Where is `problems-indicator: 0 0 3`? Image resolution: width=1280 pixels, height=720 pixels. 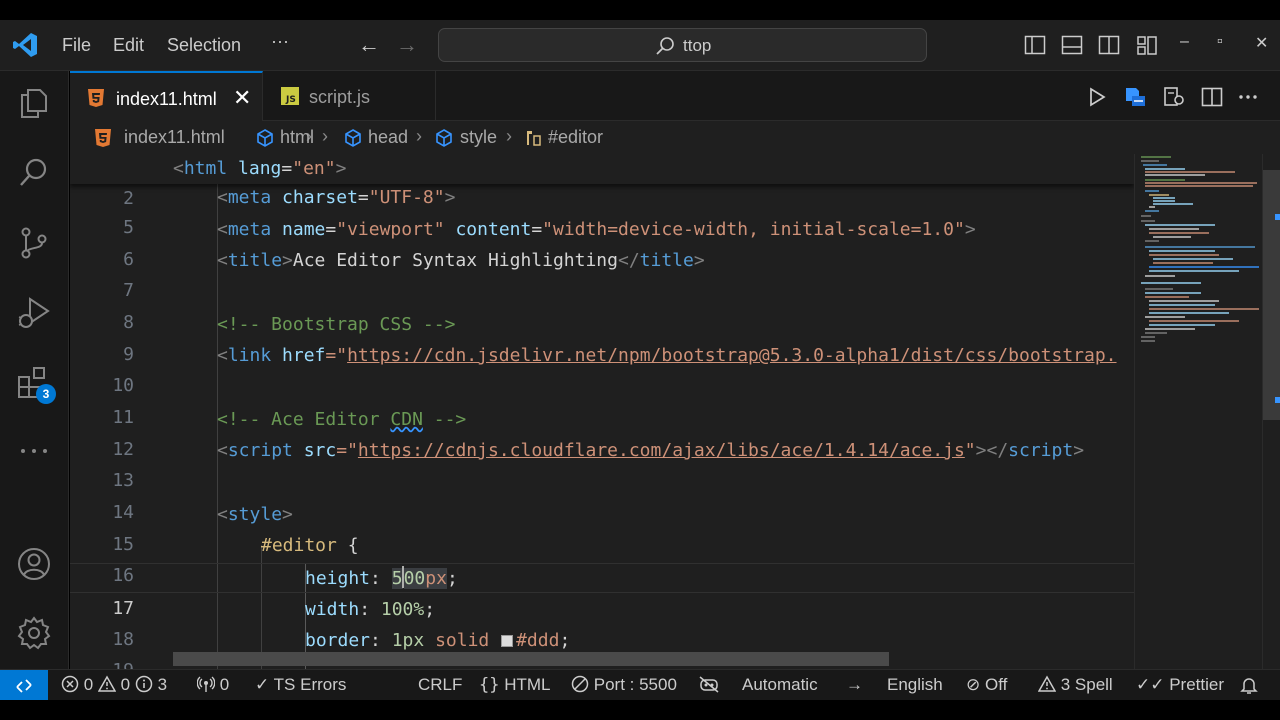
problems-indicator: 0 0 3 is located at coordinates (114, 685).